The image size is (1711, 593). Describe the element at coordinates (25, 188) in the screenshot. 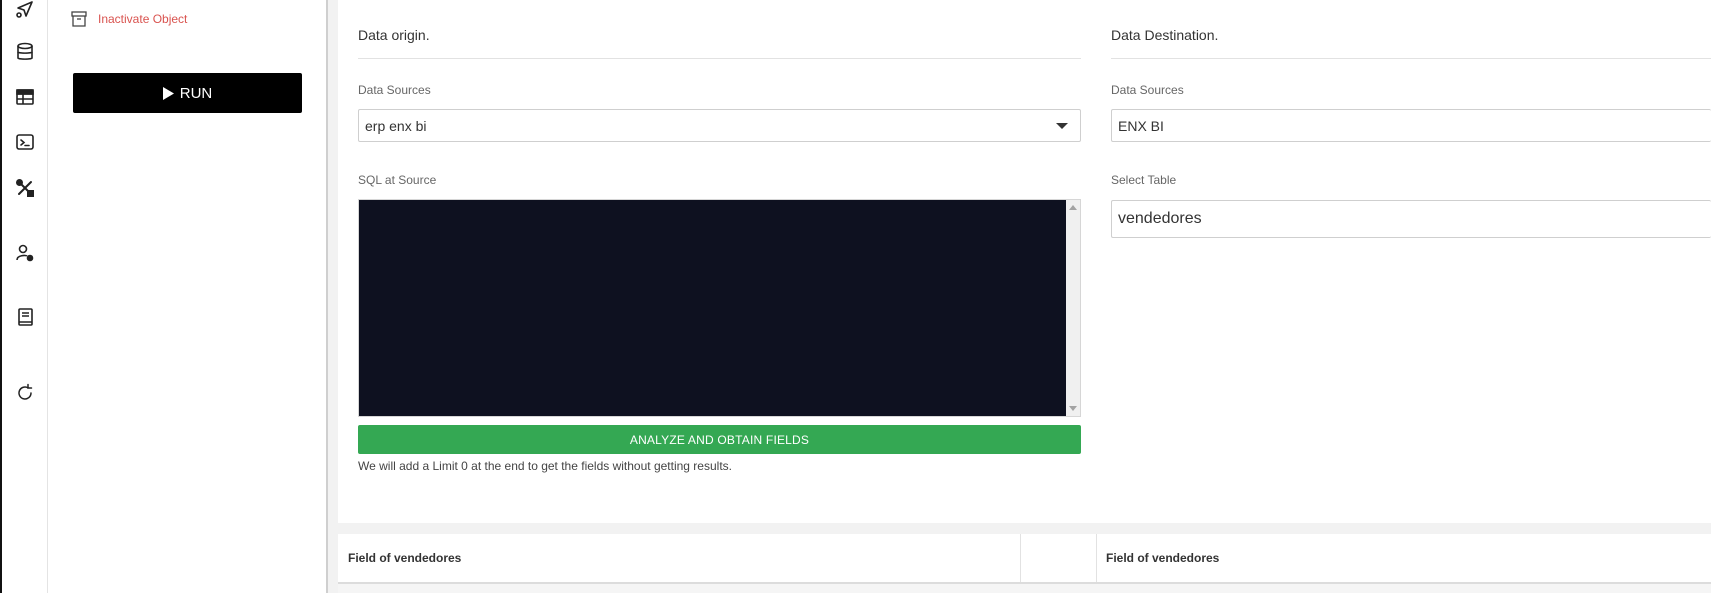

I see `tools-icon` at that location.